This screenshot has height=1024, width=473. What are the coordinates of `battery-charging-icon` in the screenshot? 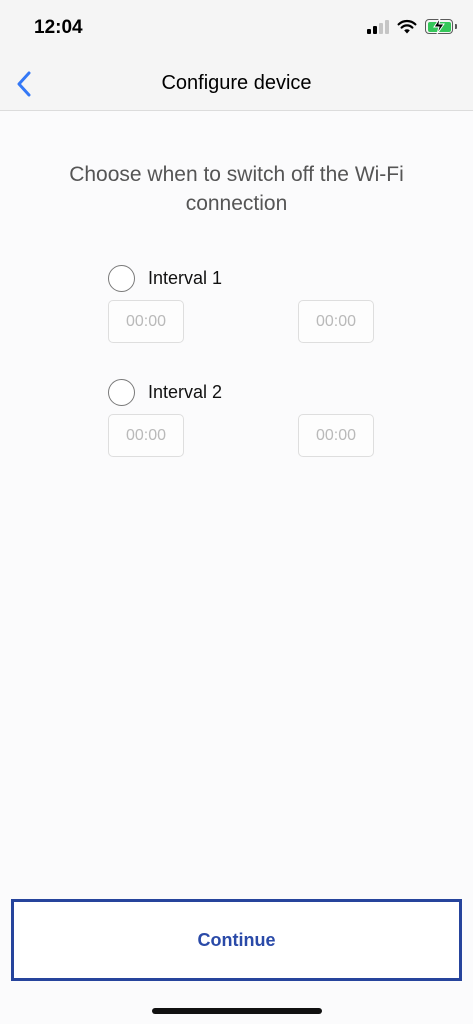 It's located at (441, 26).